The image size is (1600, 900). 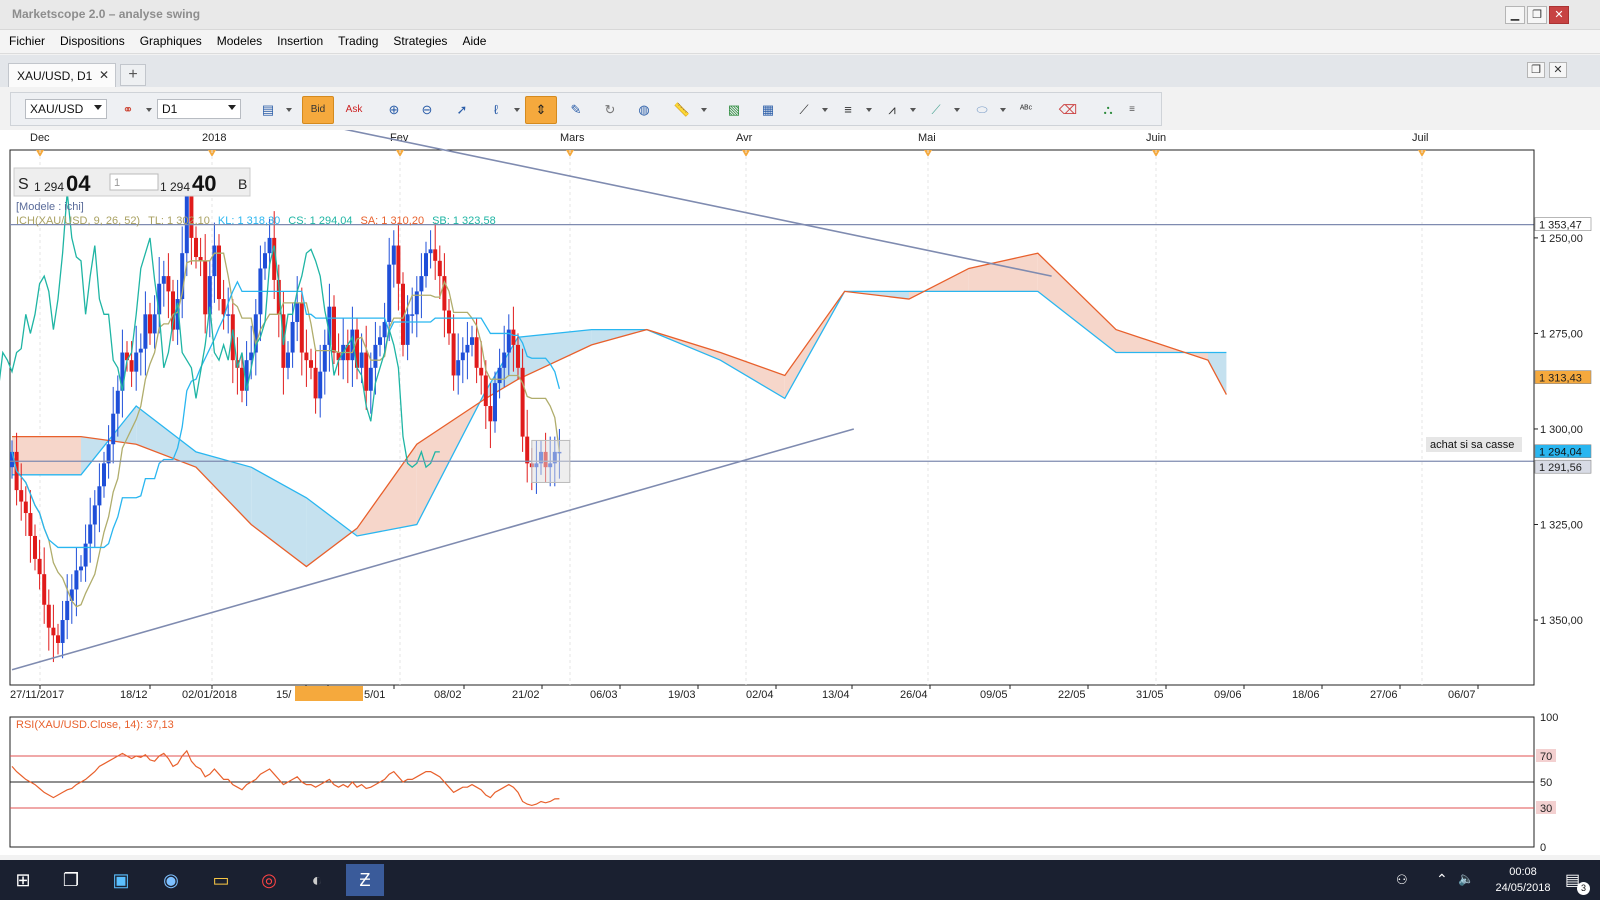 I want to click on task-view-icon: ❐, so click(x=71, y=880).